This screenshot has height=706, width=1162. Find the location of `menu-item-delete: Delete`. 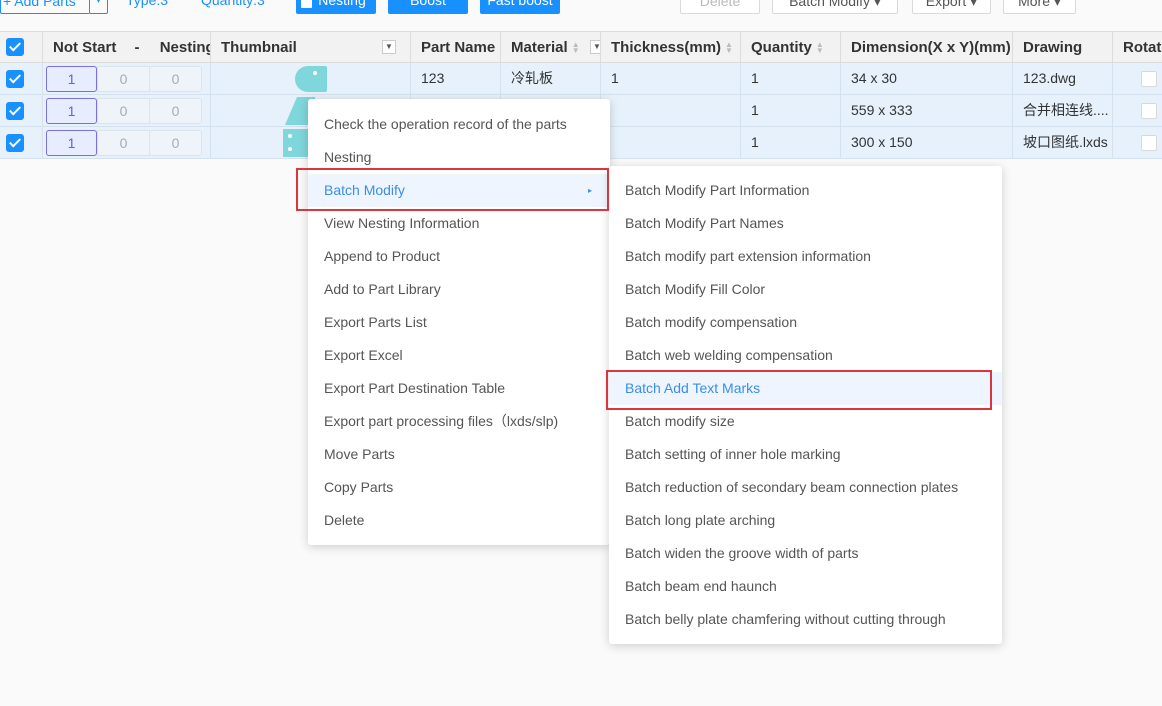

menu-item-delete: Delete is located at coordinates (459, 520).